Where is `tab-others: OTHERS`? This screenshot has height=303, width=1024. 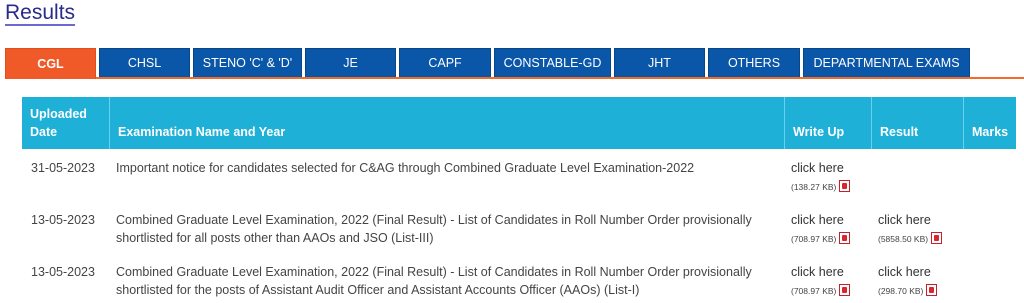
tab-others: OTHERS is located at coordinates (754, 62).